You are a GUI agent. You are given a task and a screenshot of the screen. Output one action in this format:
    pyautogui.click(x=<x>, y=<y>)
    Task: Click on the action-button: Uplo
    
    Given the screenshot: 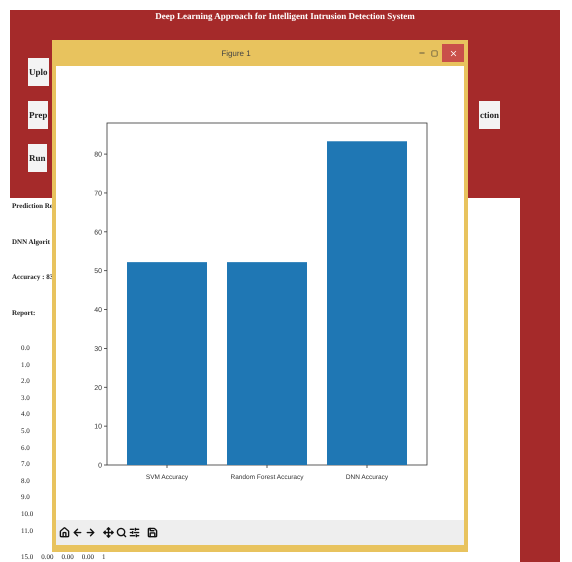 What is the action you would take?
    pyautogui.click(x=38, y=72)
    